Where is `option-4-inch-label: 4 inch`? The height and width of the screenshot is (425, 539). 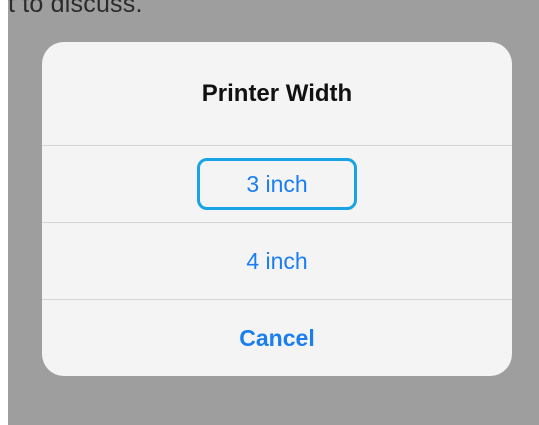
option-4-inch-label: 4 inch is located at coordinates (277, 260).